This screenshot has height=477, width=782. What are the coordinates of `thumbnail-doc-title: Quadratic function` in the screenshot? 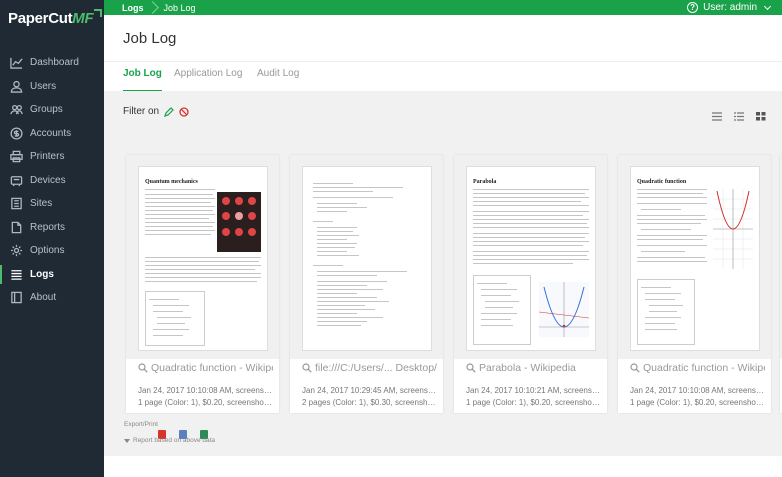 It's located at (662, 182).